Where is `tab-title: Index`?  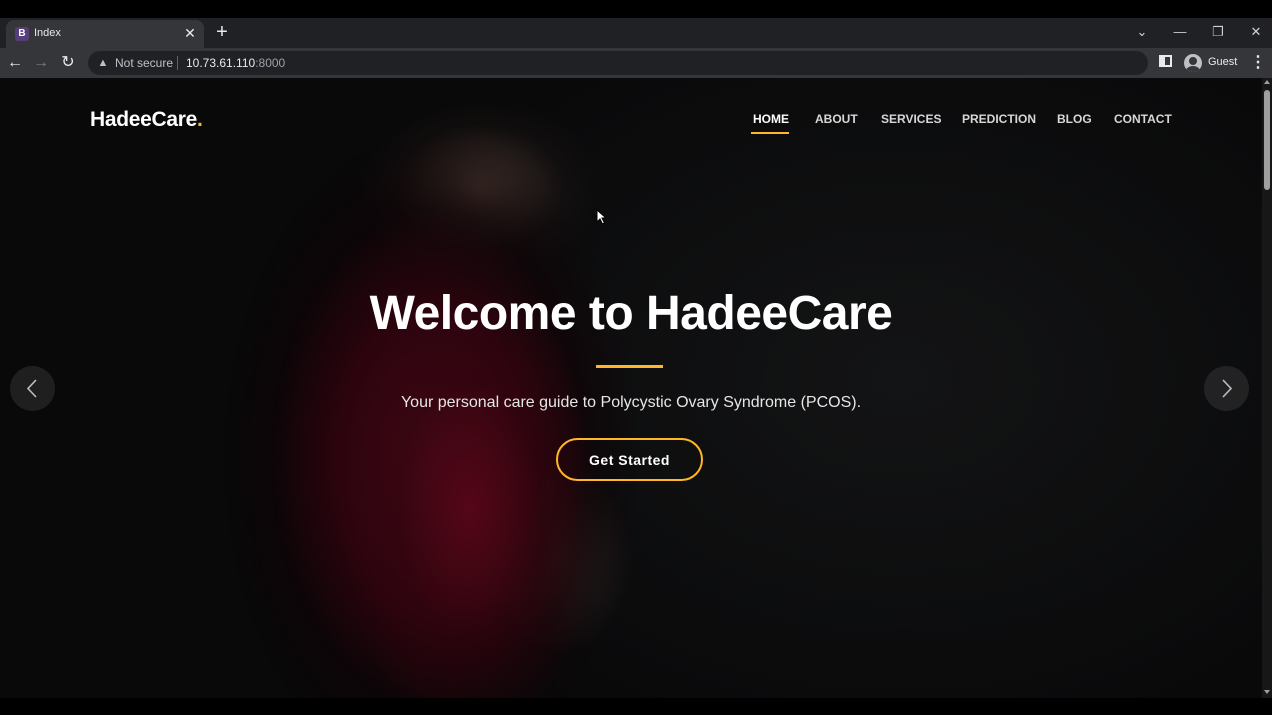 tab-title: Index is located at coordinates (47, 33).